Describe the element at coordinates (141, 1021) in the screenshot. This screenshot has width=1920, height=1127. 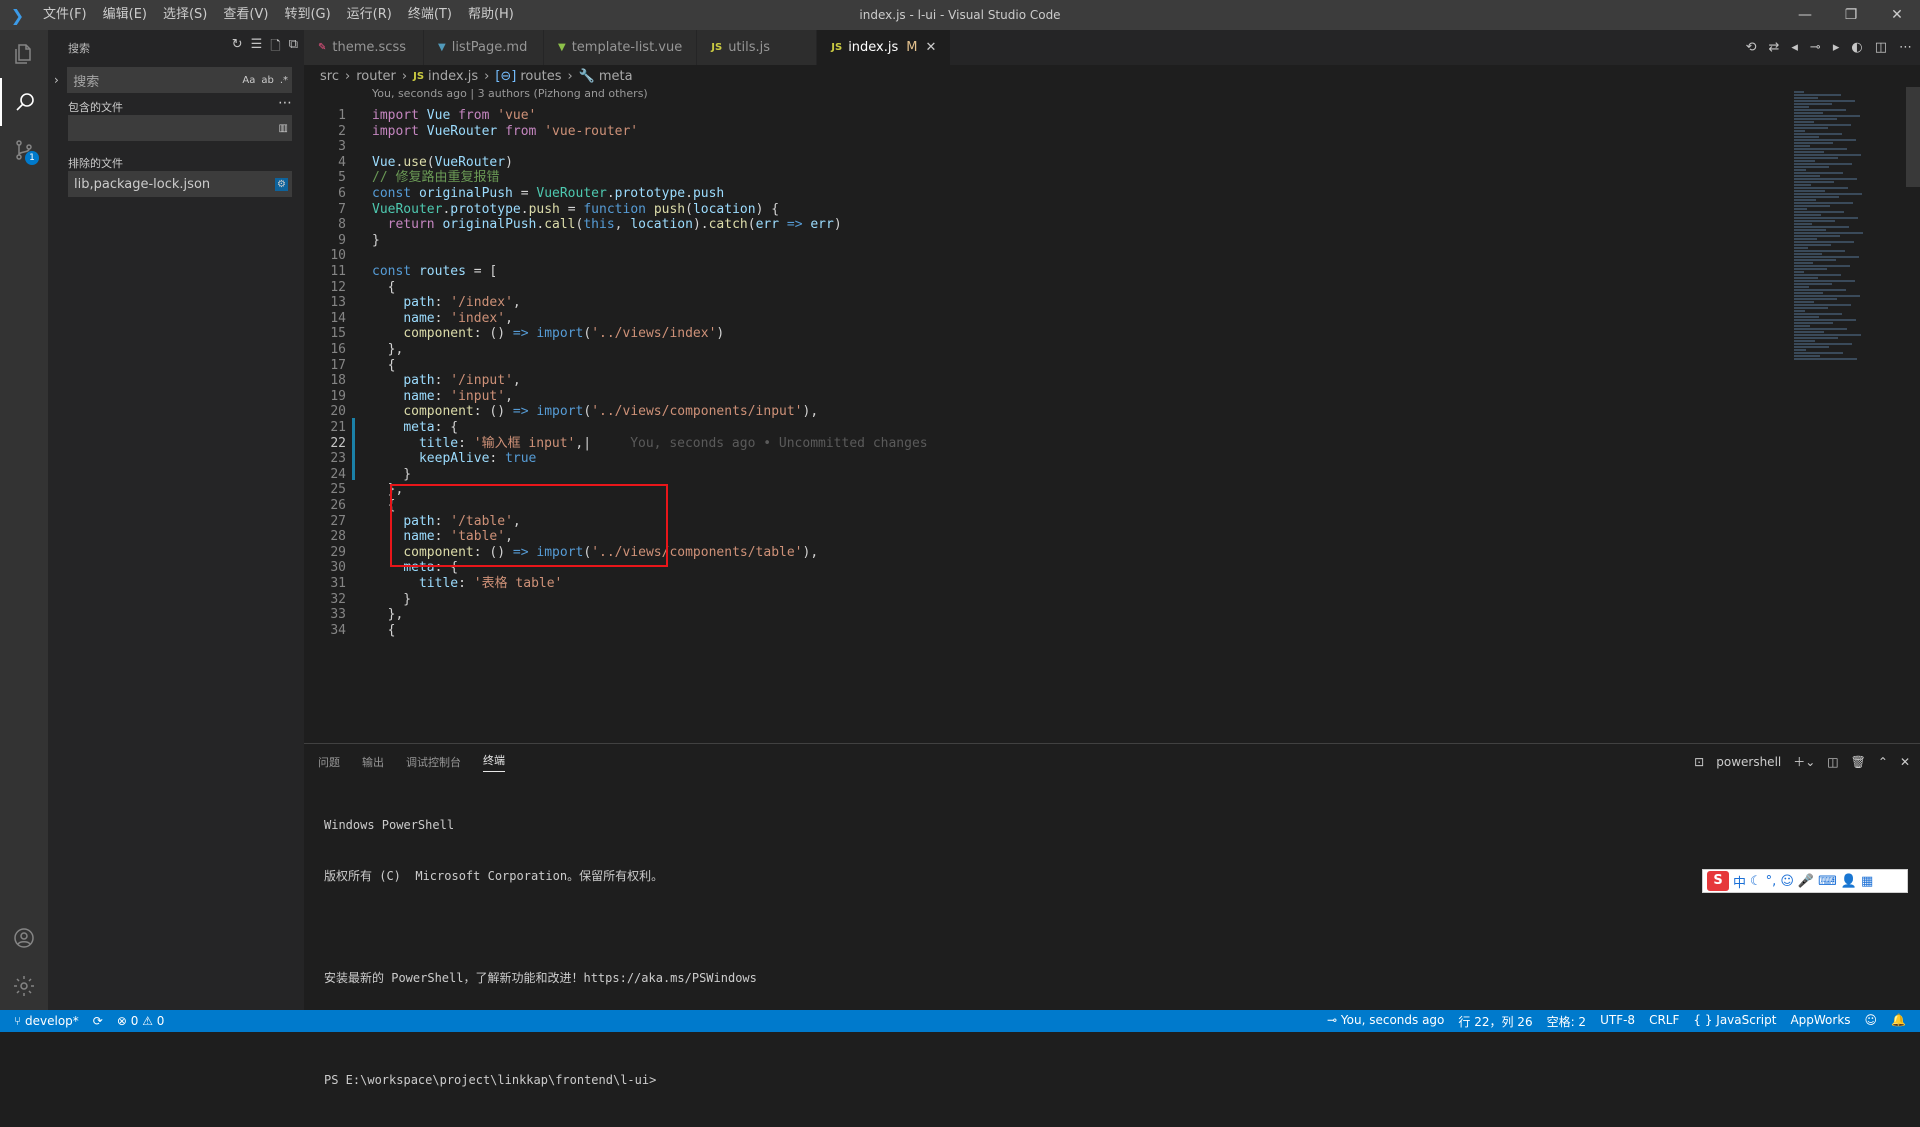
I see `problems-item: ⊗ 0 ⚠ 0` at that location.